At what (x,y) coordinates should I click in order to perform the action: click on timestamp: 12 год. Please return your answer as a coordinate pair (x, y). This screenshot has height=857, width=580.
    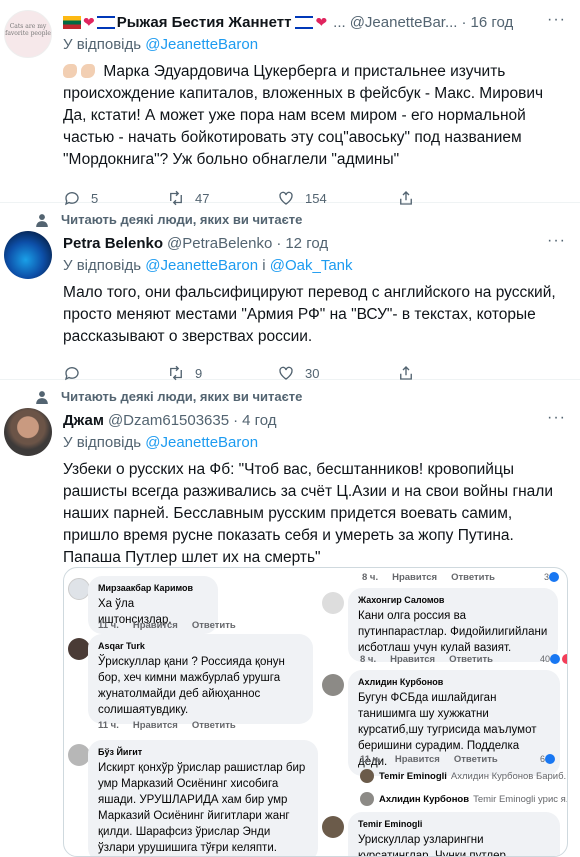
    Looking at the image, I should click on (306, 243).